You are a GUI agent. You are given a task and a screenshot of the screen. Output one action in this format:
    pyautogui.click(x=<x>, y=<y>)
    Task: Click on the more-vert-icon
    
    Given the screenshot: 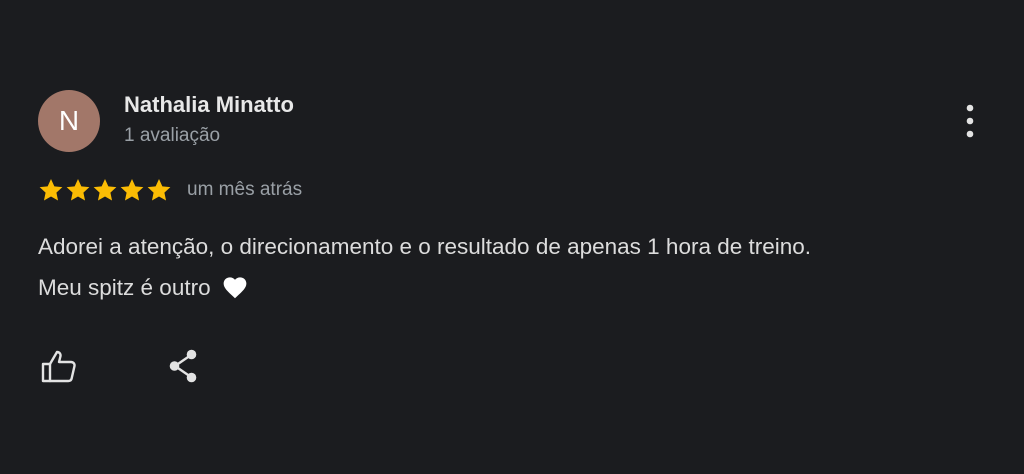 What is the action you would take?
    pyautogui.click(x=970, y=121)
    